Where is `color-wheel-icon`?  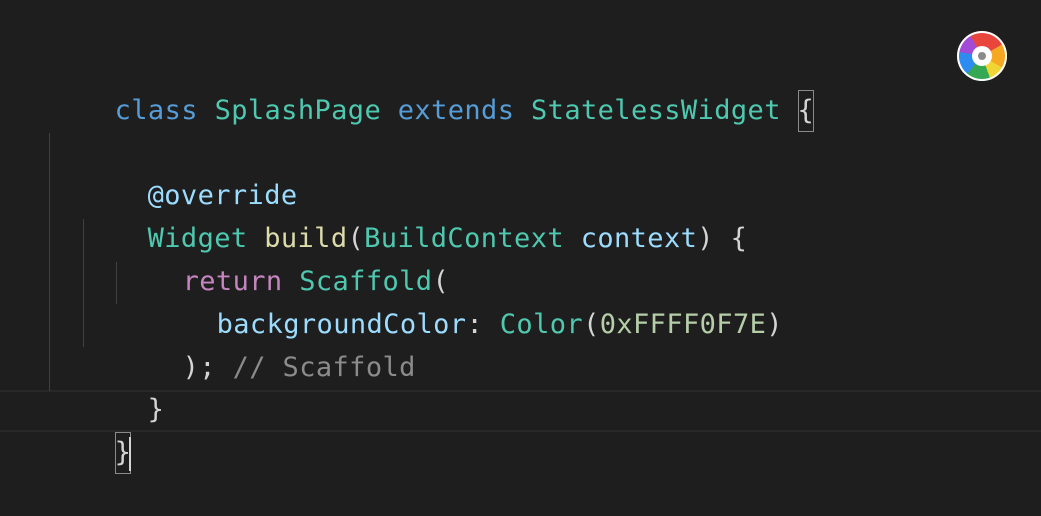 color-wheel-icon is located at coordinates (982, 56).